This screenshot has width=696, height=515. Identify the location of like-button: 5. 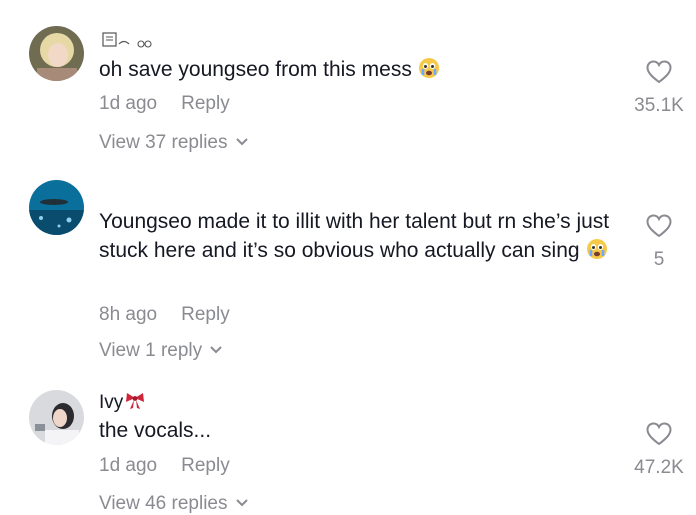
(657, 242).